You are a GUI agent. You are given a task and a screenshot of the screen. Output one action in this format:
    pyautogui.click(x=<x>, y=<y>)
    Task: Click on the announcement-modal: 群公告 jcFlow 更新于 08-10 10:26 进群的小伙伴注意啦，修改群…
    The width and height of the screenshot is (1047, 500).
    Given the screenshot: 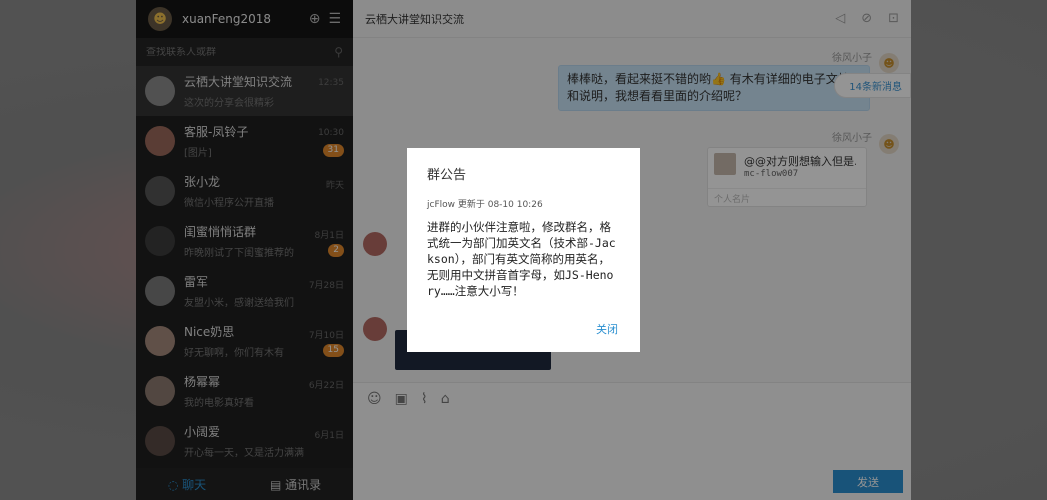 What is the action you would take?
    pyautogui.click(x=523, y=250)
    